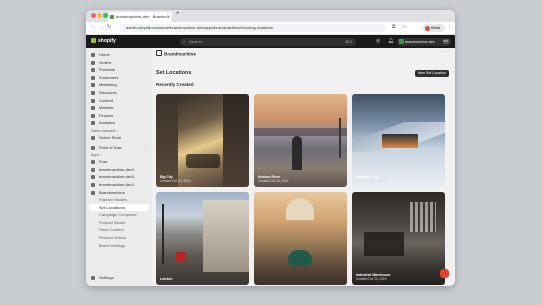  What do you see at coordinates (168, 17) in the screenshot?
I see `close-tab-icon: ✕` at bounding box center [168, 17].